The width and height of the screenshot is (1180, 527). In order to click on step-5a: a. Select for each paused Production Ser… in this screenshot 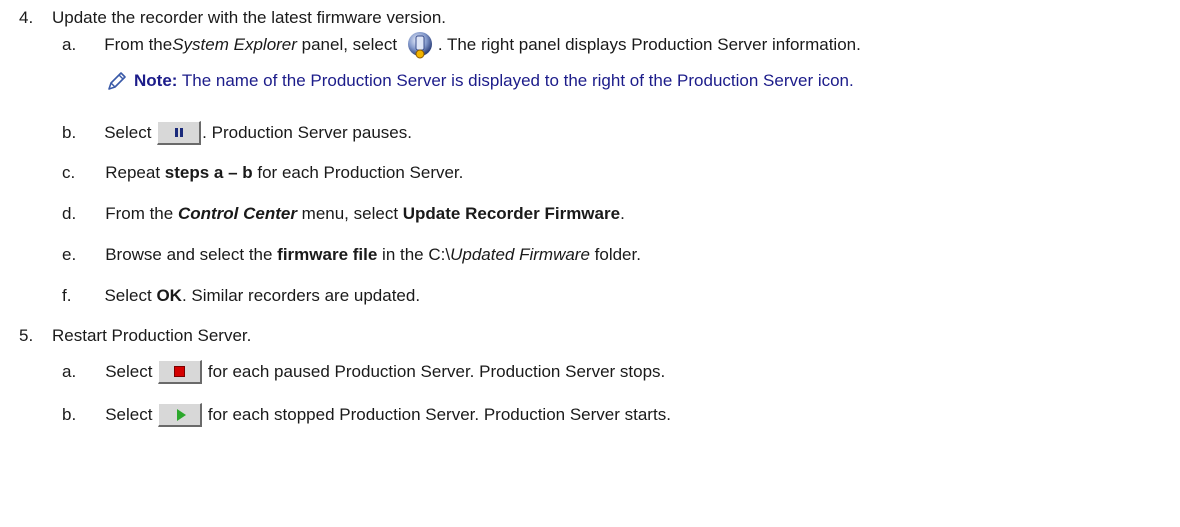, I will do `click(363, 372)`.